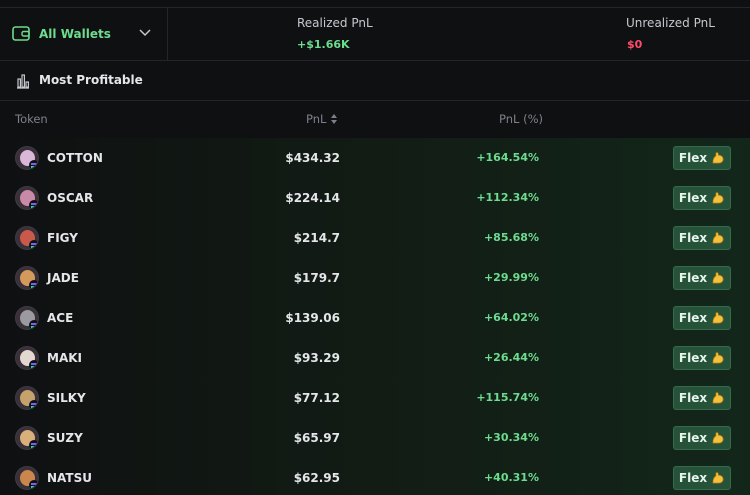 This screenshot has width=750, height=495. Describe the element at coordinates (316, 478) in the screenshot. I see `token-pnl: $62.95` at that location.